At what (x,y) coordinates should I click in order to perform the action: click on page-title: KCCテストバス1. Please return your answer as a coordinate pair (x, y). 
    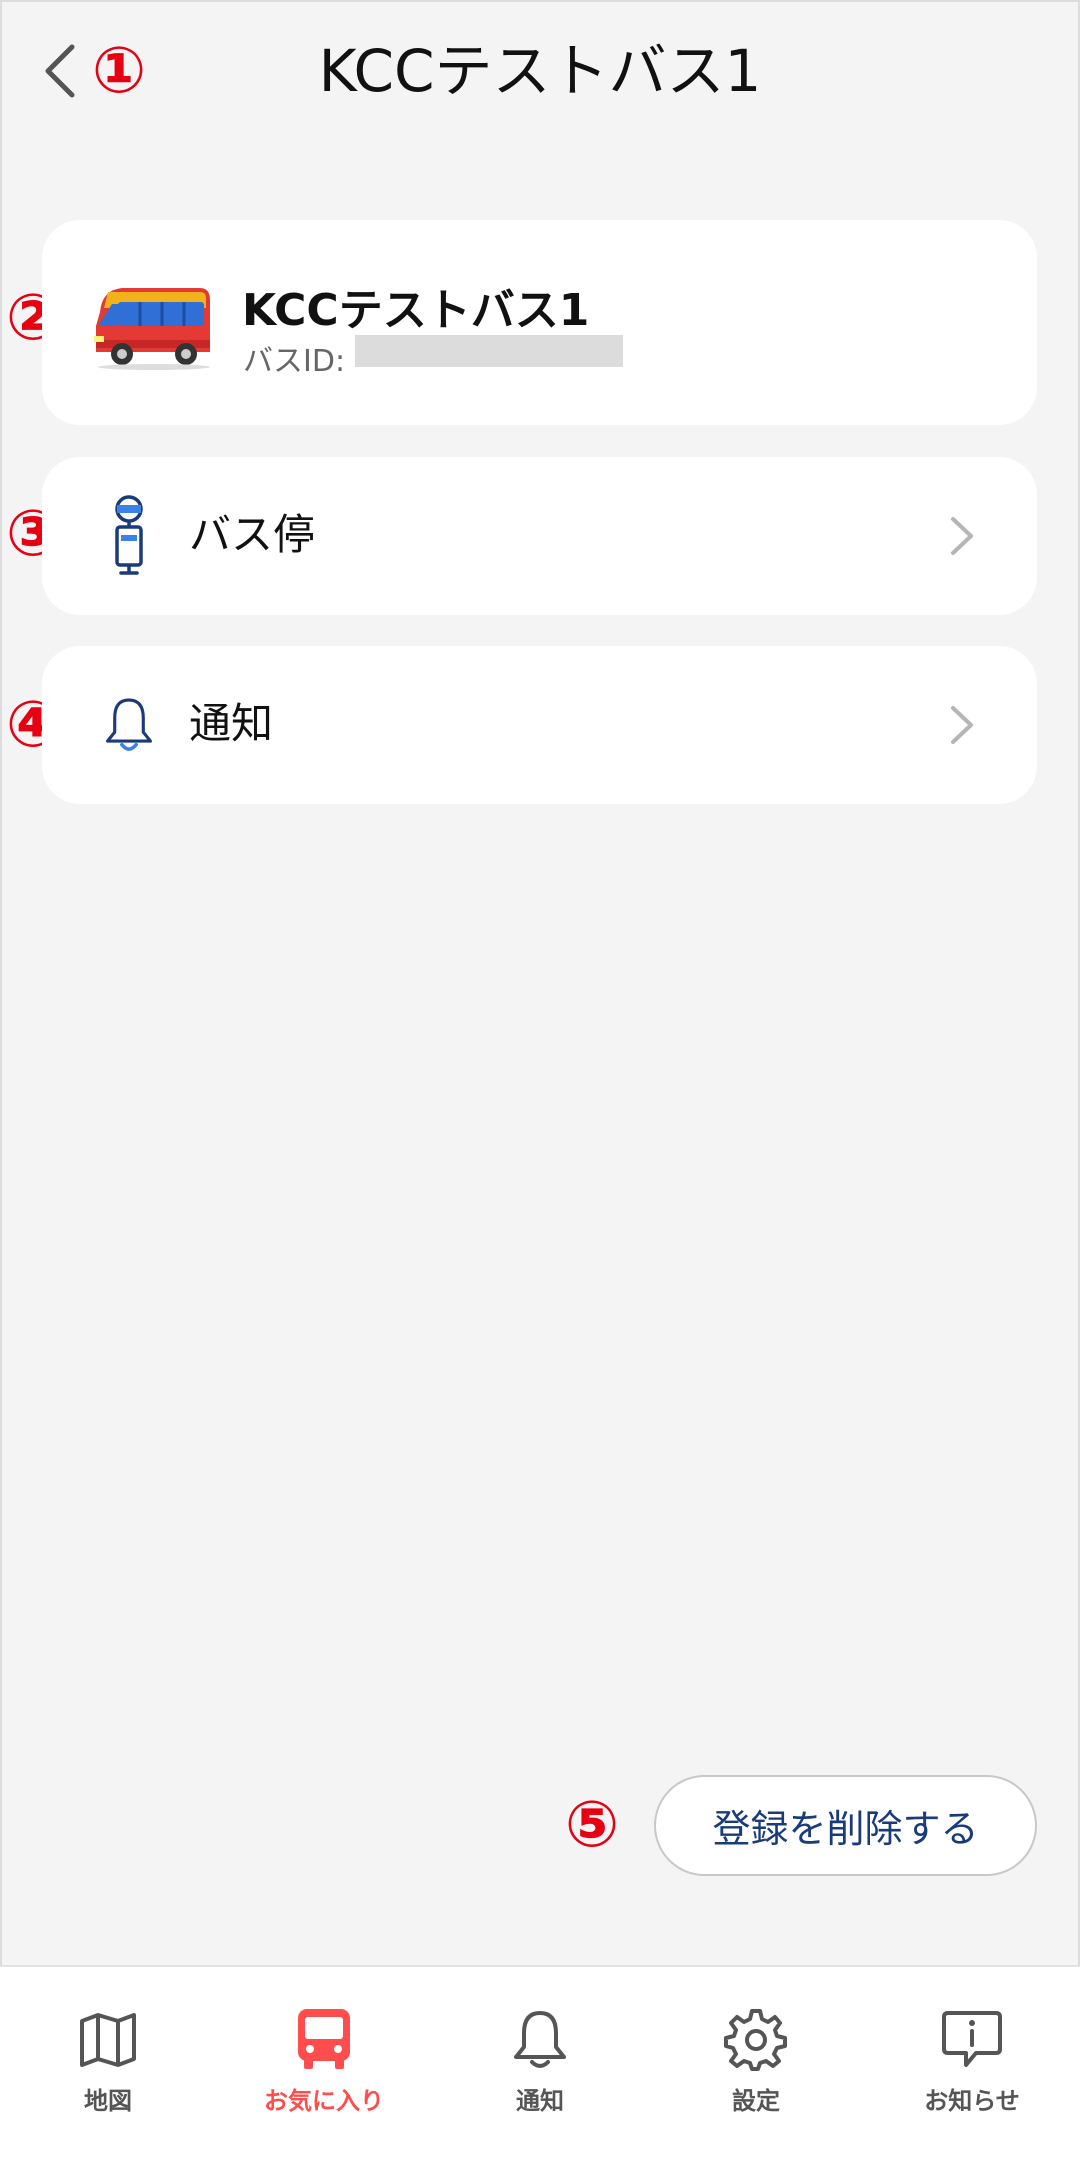
    Looking at the image, I should click on (540, 71).